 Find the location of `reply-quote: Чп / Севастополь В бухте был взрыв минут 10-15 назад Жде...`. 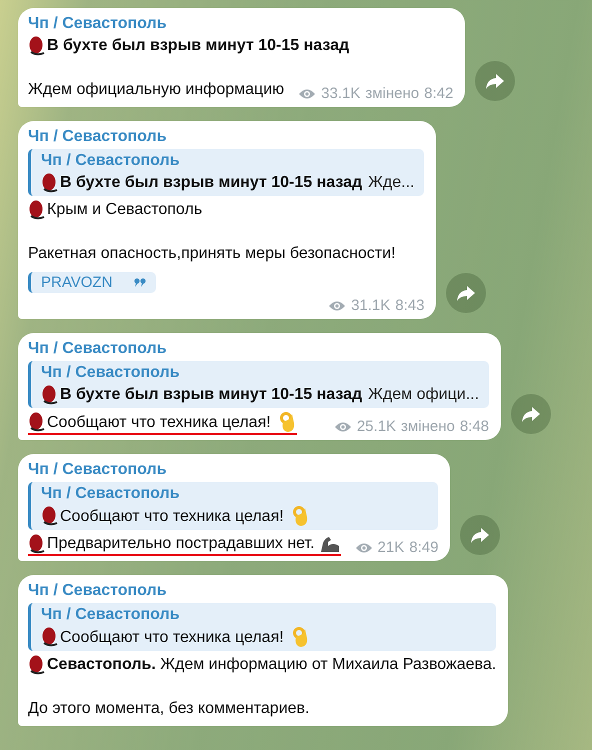

reply-quote: Чп / Севастополь В бухте был взрыв минут 10-15 назад Жде... is located at coordinates (226, 172).